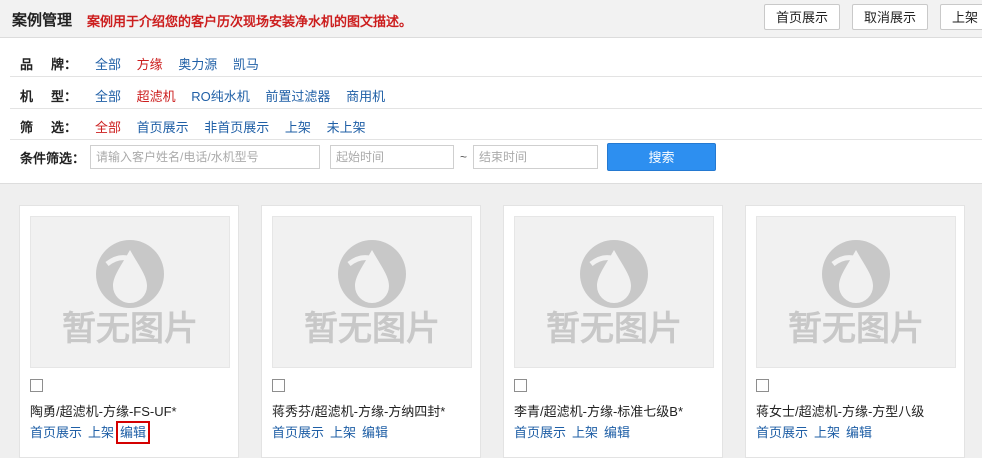 The image size is (982, 458). What do you see at coordinates (108, 127) in the screenshot?
I see `screen-option-all: 全部` at bounding box center [108, 127].